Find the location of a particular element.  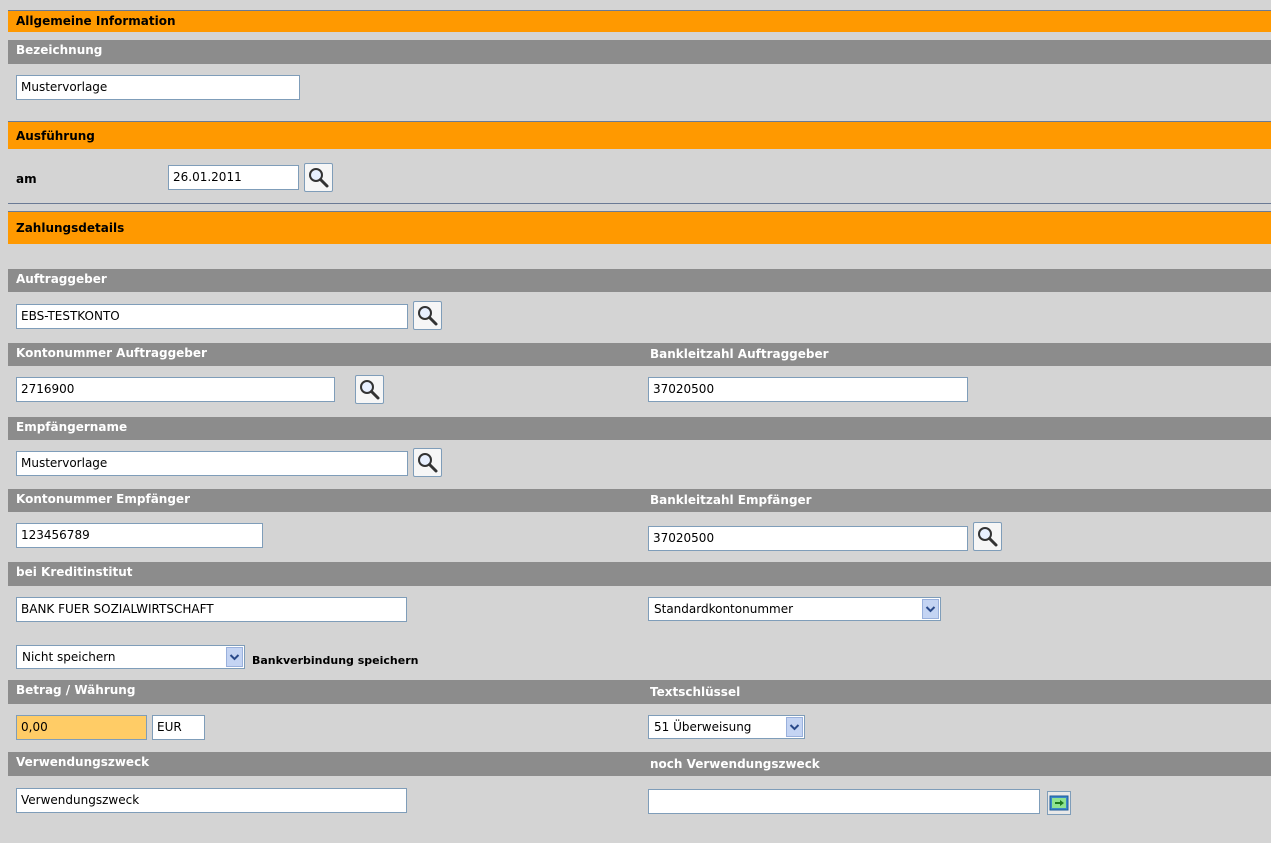

execution-date-input: 26.01.2011 is located at coordinates (233, 177).